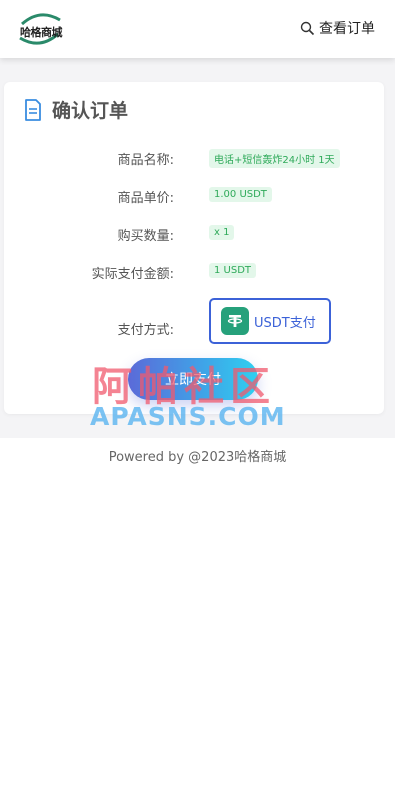 This screenshot has width=395, height=797. What do you see at coordinates (307, 28) in the screenshot?
I see `search-icon` at bounding box center [307, 28].